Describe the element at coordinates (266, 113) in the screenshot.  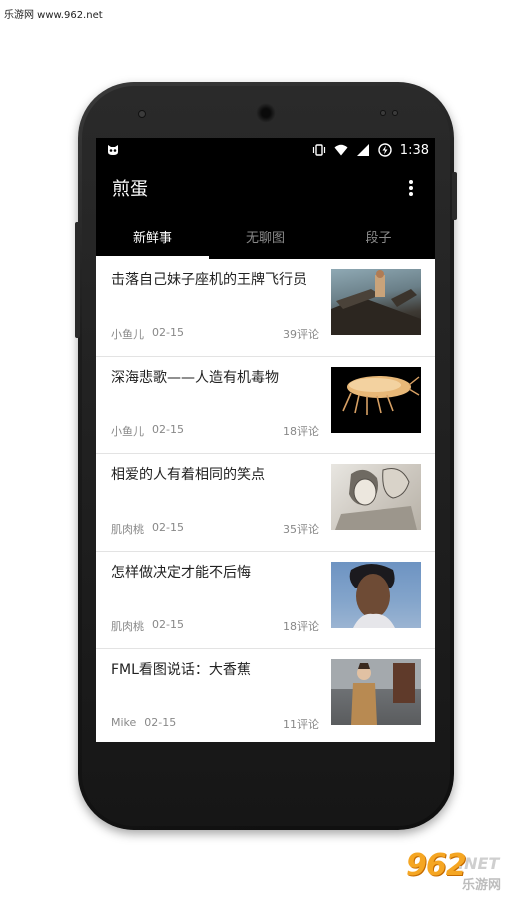
I see `earpiece-speaker` at that location.